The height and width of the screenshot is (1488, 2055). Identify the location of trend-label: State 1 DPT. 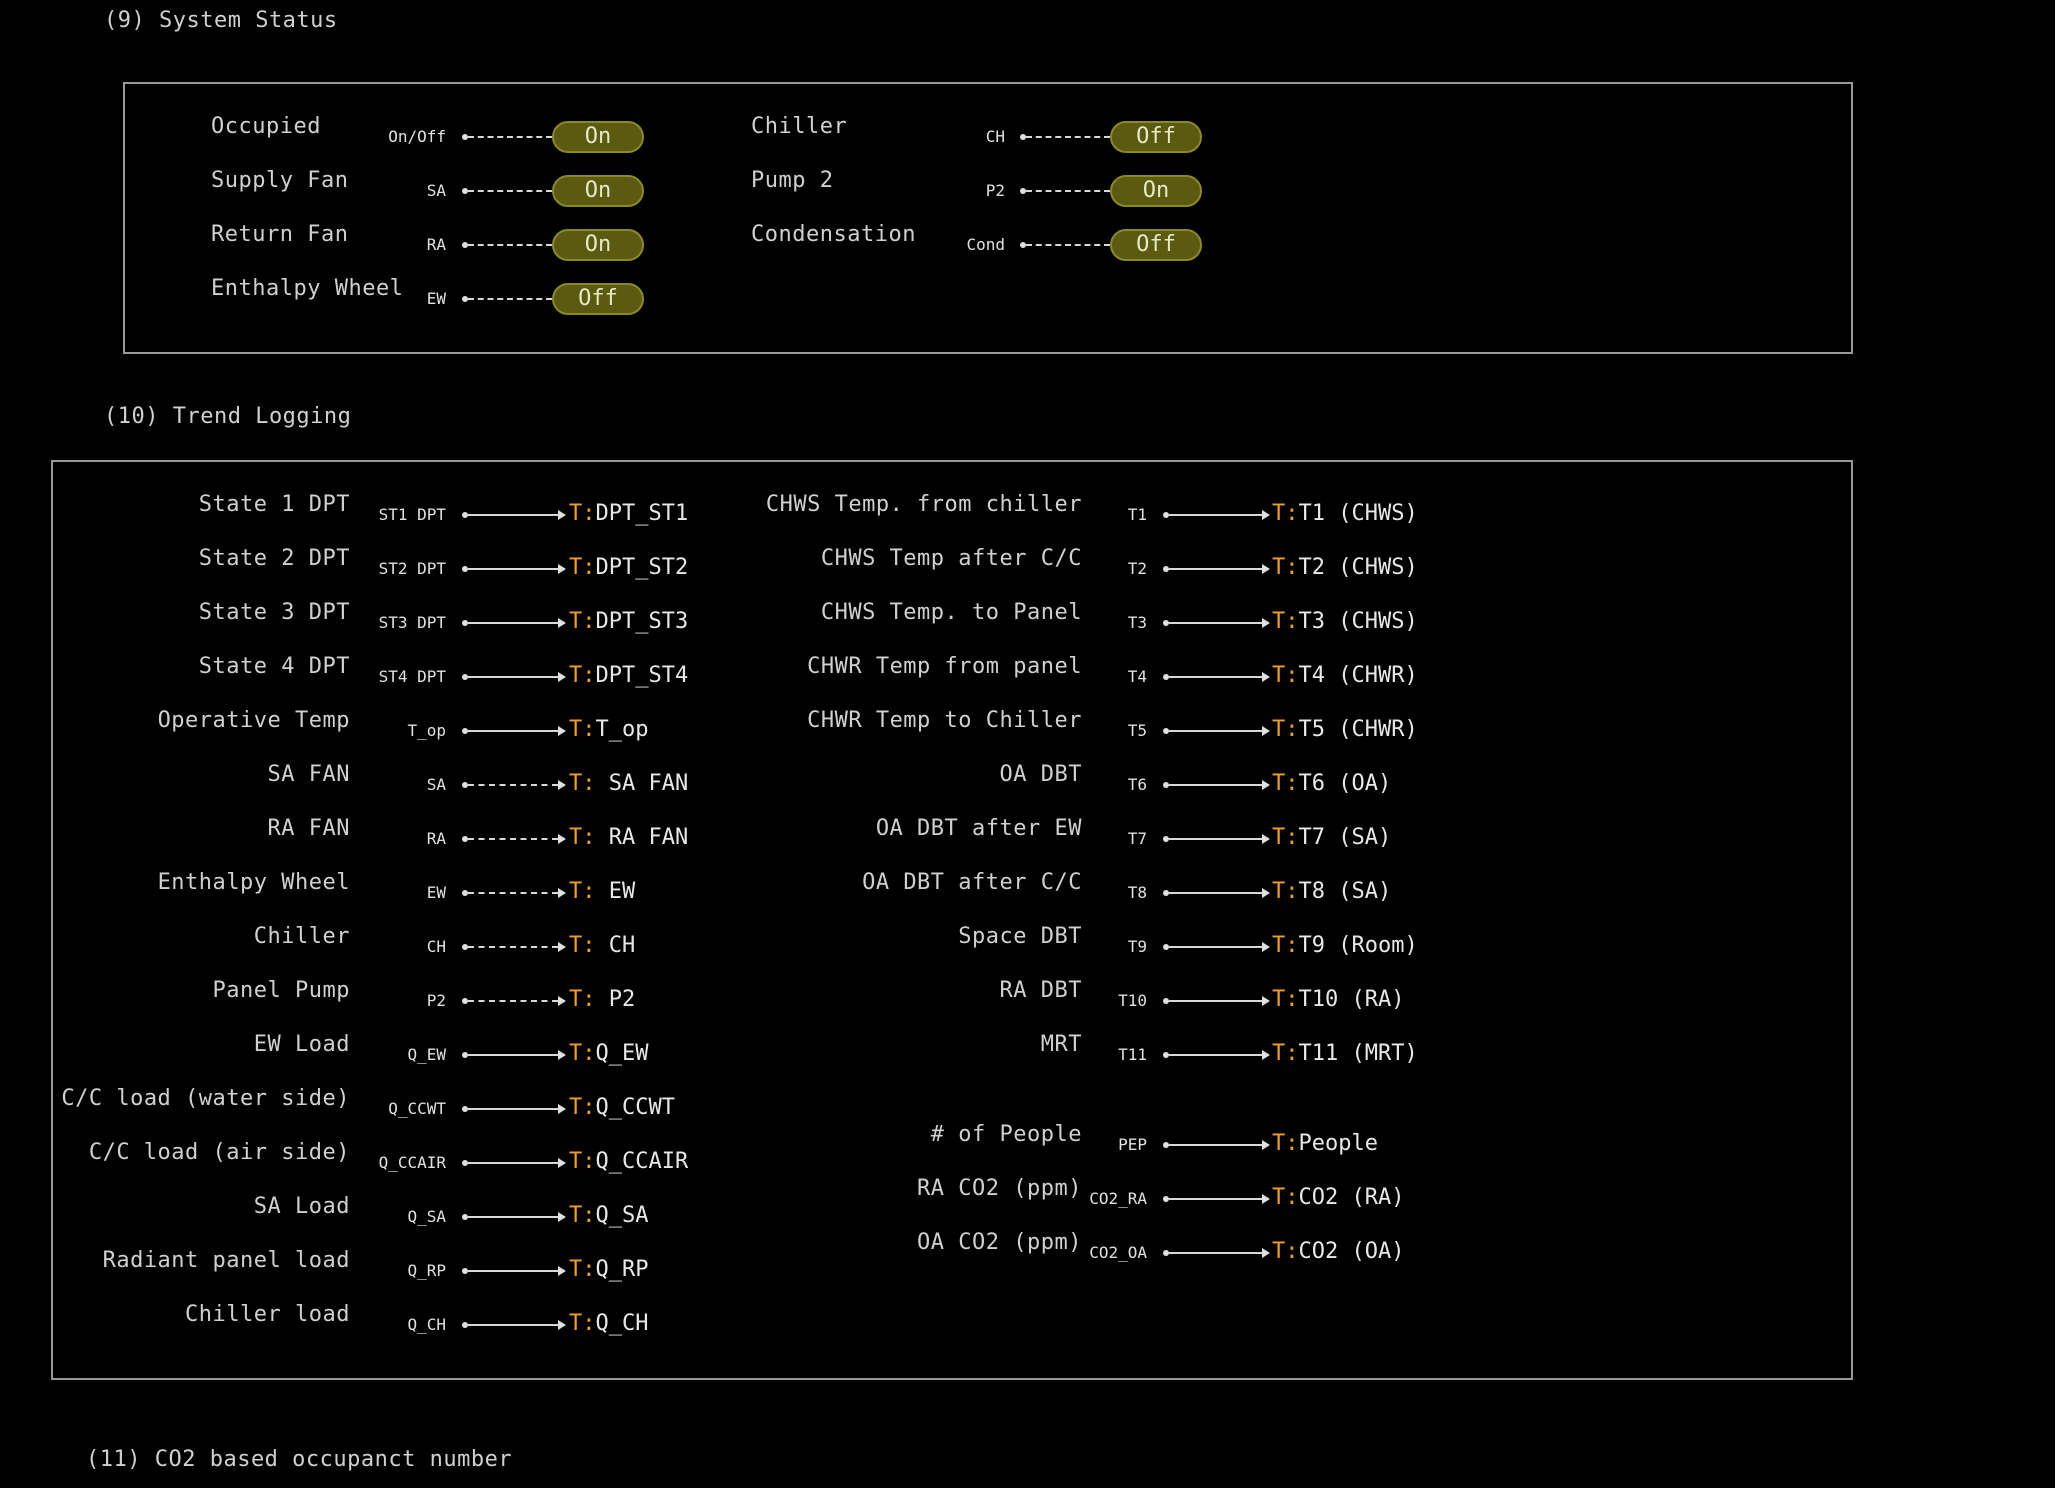
(274, 504).